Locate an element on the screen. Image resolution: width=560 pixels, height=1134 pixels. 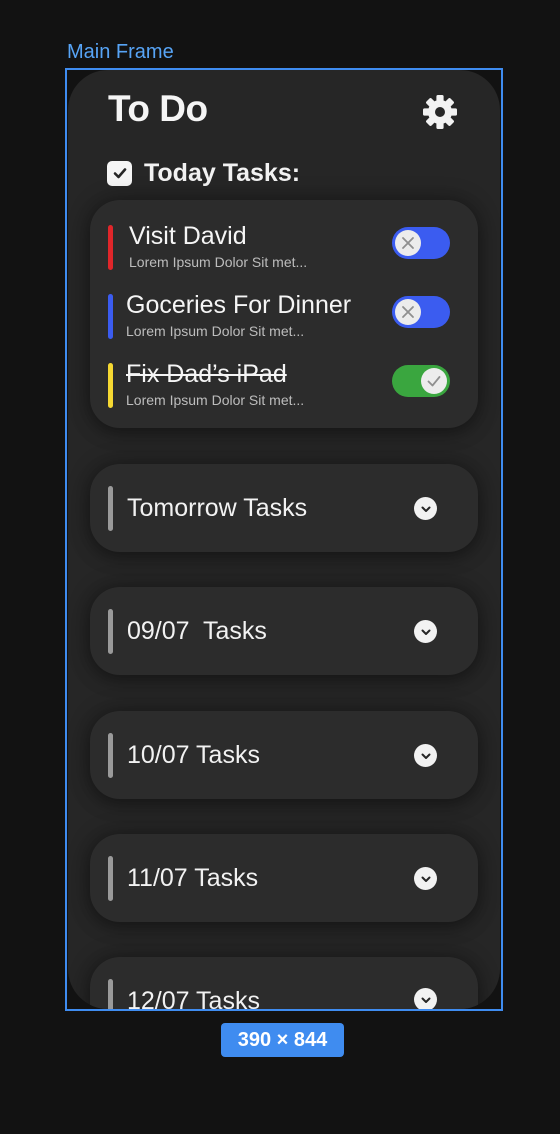
group-label: 12/07 Tasks is located at coordinates (193, 998).